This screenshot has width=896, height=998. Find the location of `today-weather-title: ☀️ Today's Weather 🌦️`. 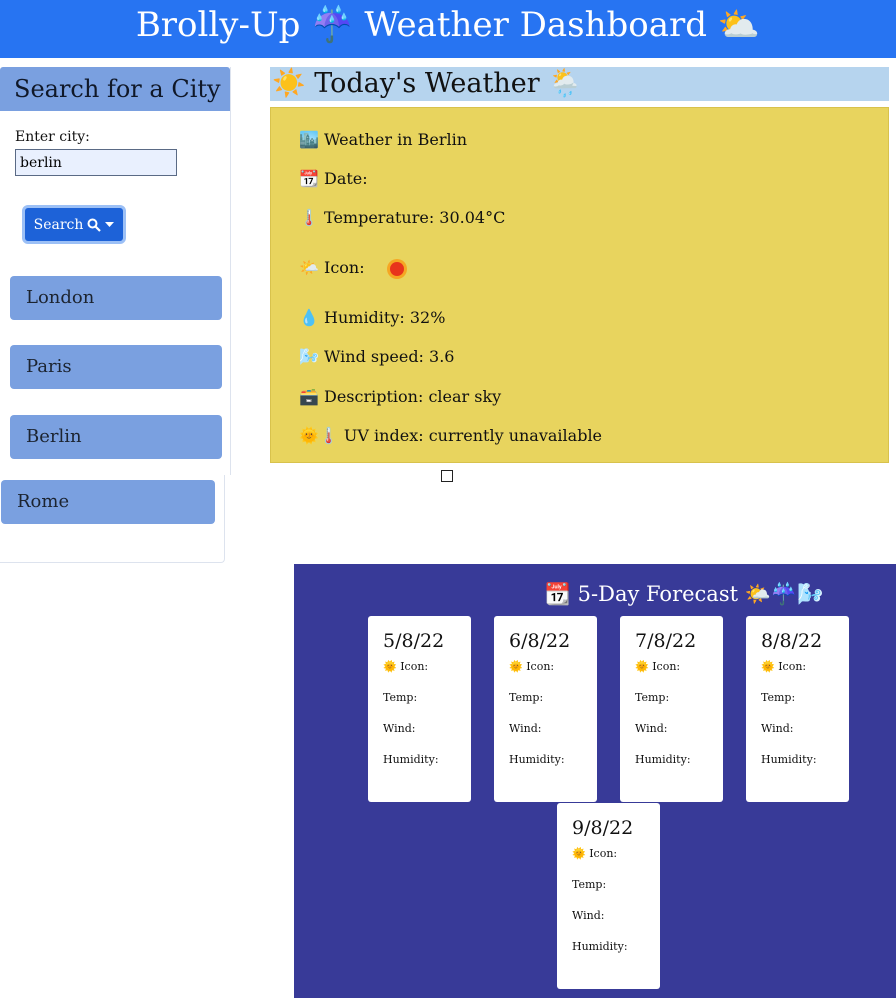

today-weather-title: ☀️ Today's Weather 🌦️ is located at coordinates (579, 84).